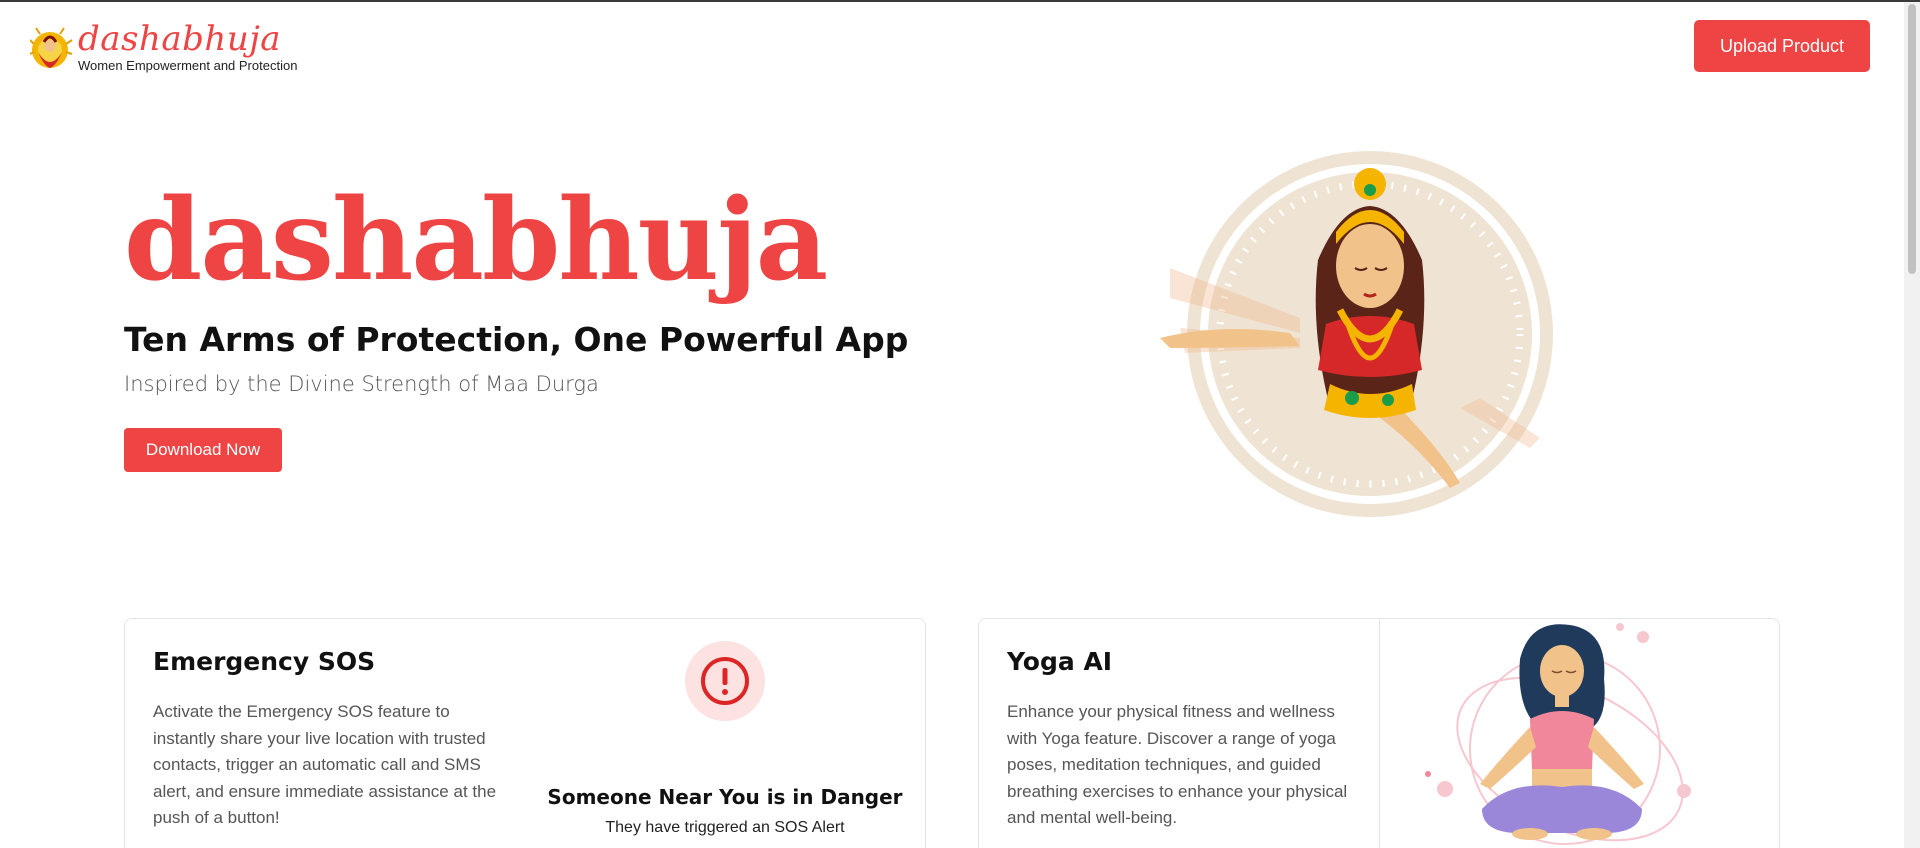  Describe the element at coordinates (1060, 661) in the screenshot. I see `yoga-card-title: Yoga AI` at that location.